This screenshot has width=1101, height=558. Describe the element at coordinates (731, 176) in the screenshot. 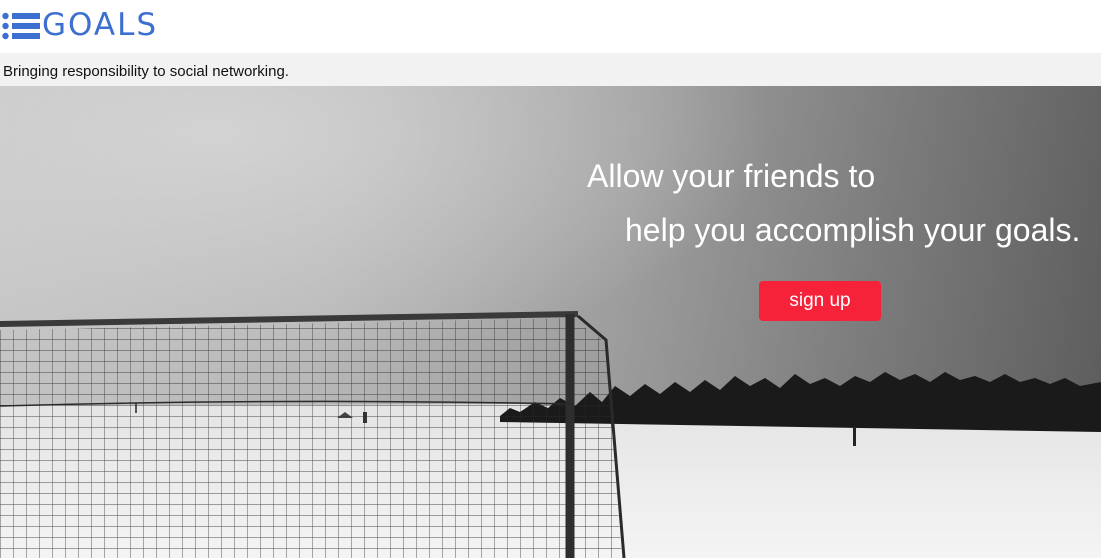

I see `hero-headline-line-1: Allow your friends to` at that location.